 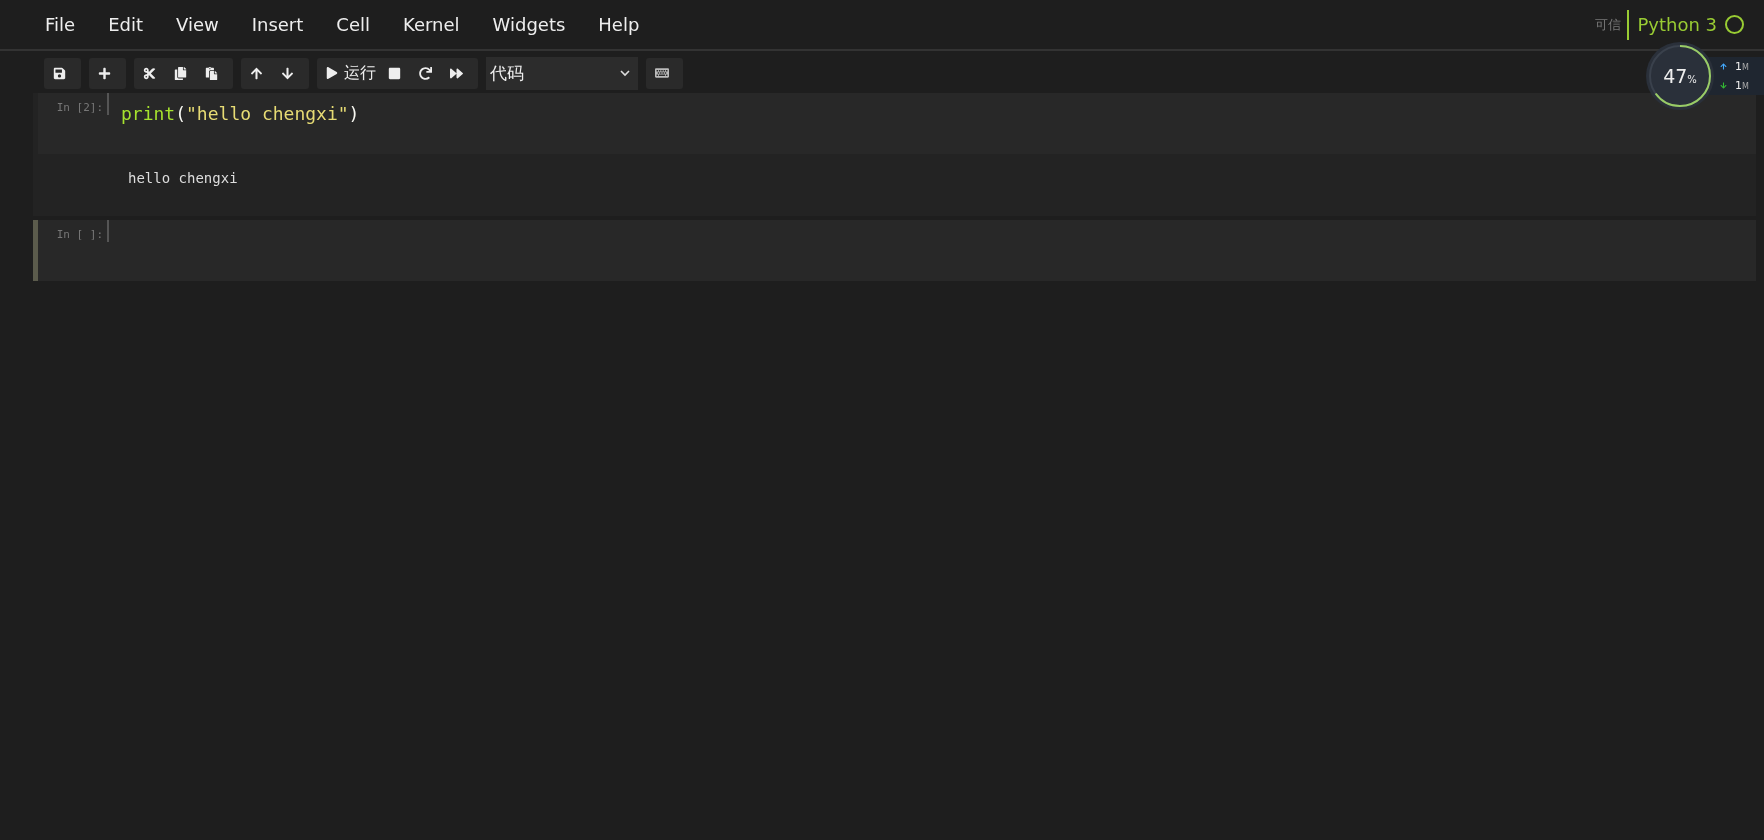 What do you see at coordinates (894, 154) in the screenshot?
I see `notebook-cell: In [2]: print("hello chengxi") hello chengxi` at bounding box center [894, 154].